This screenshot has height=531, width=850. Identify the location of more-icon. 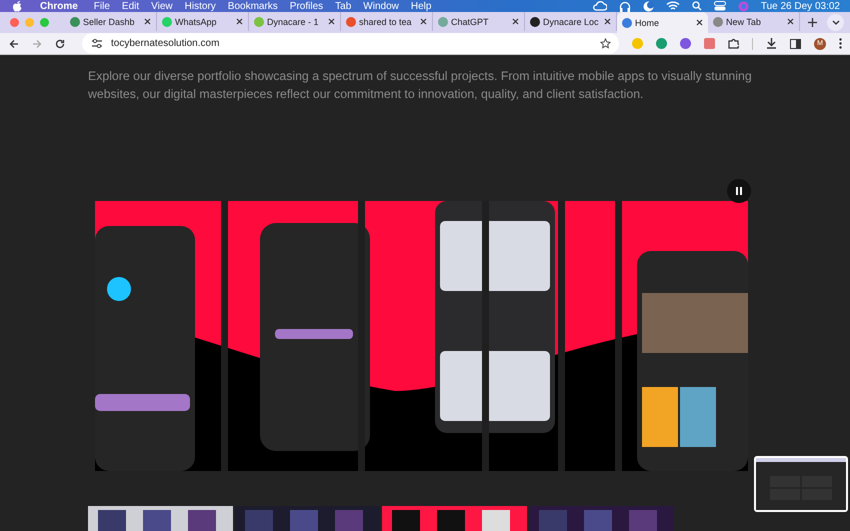
(840, 43).